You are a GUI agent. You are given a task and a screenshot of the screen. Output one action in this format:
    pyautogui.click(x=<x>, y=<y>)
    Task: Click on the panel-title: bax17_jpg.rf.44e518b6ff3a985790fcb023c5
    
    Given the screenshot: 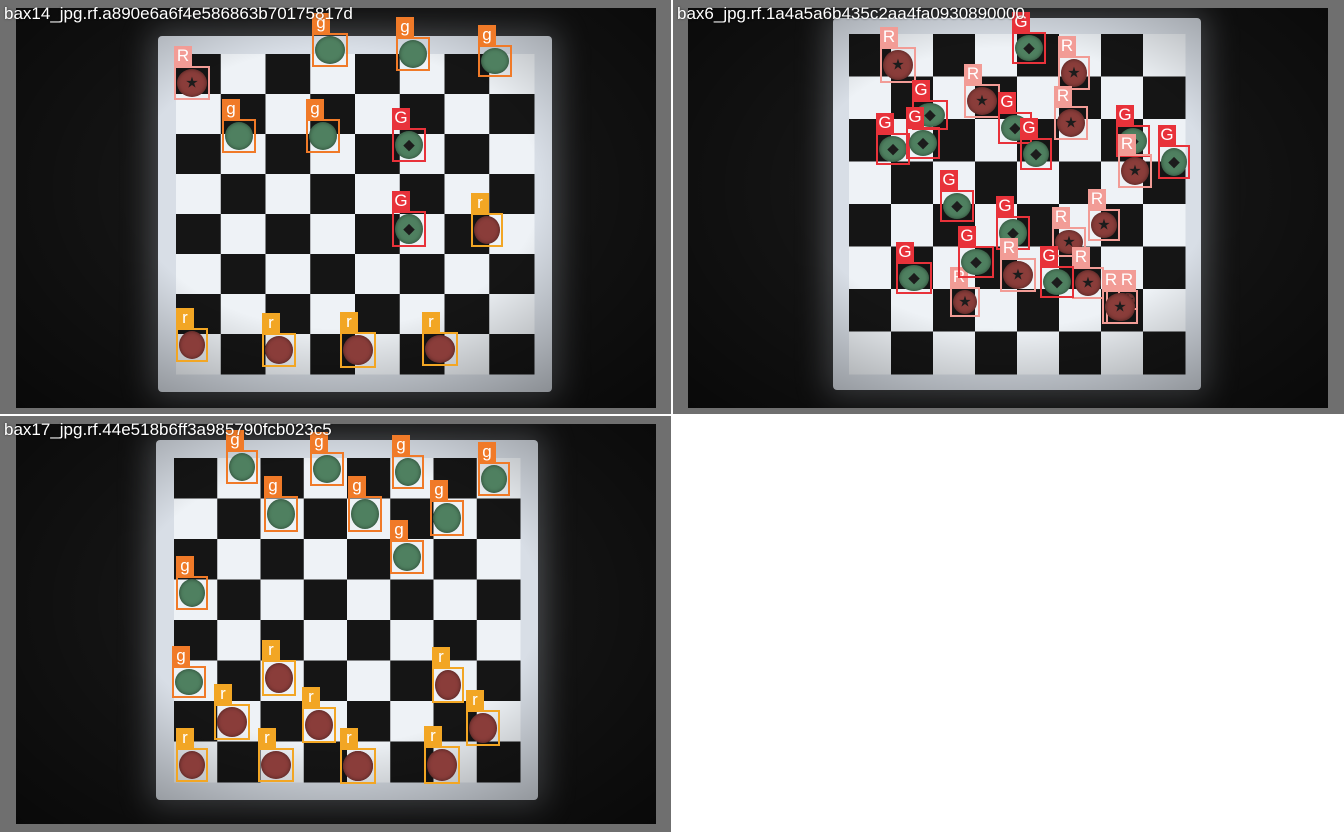 What is the action you would take?
    pyautogui.click(x=168, y=429)
    